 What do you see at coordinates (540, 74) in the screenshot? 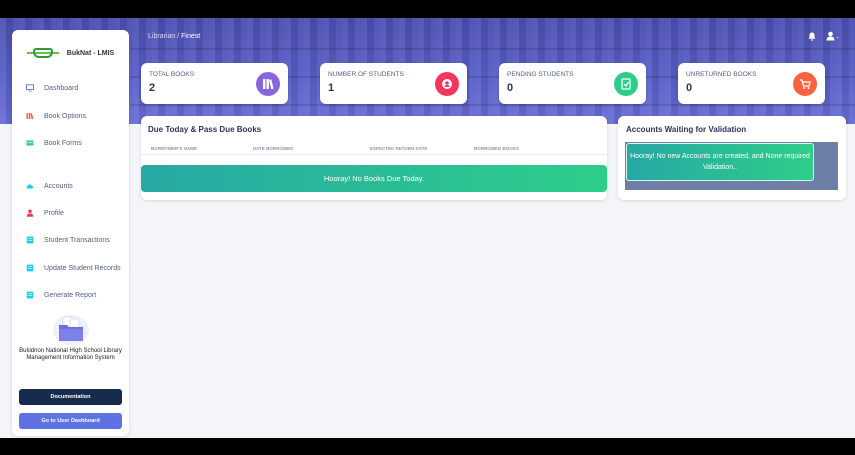
I see `stat-label: PENDING STUDENTS` at bounding box center [540, 74].